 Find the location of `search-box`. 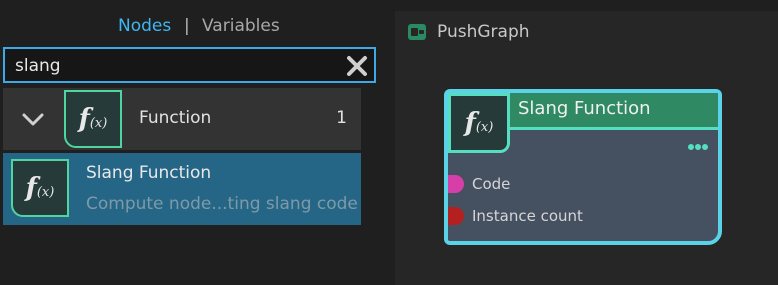

search-box is located at coordinates (189, 65).